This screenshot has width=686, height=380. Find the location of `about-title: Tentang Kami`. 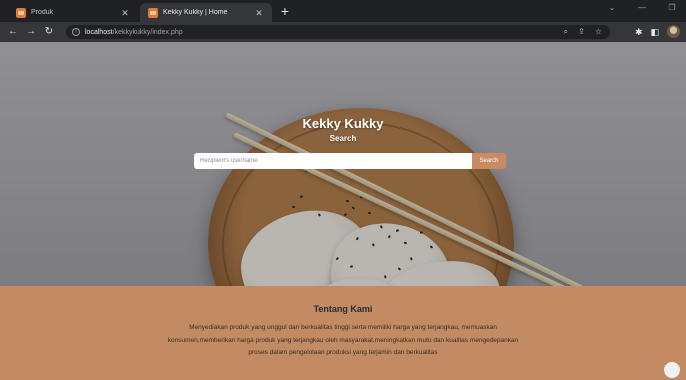

about-title: Tentang Kami is located at coordinates (343, 309).